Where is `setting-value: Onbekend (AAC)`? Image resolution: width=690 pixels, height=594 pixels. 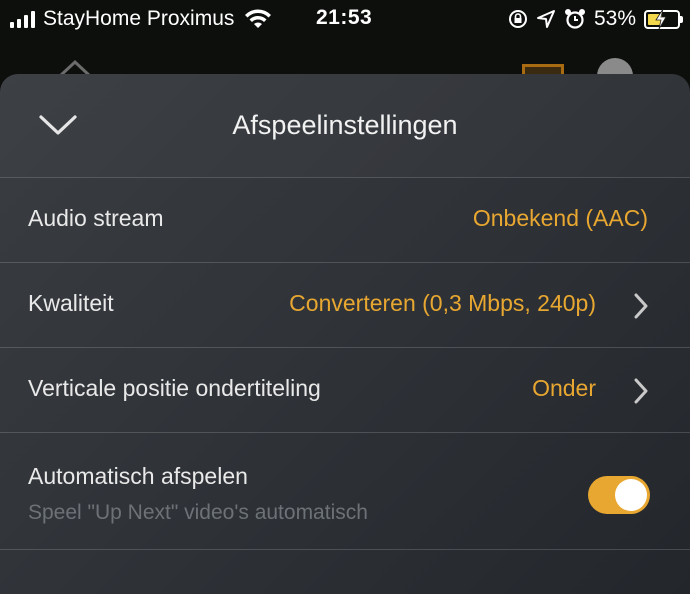
setting-value: Onbekend (AAC) is located at coordinates (560, 218).